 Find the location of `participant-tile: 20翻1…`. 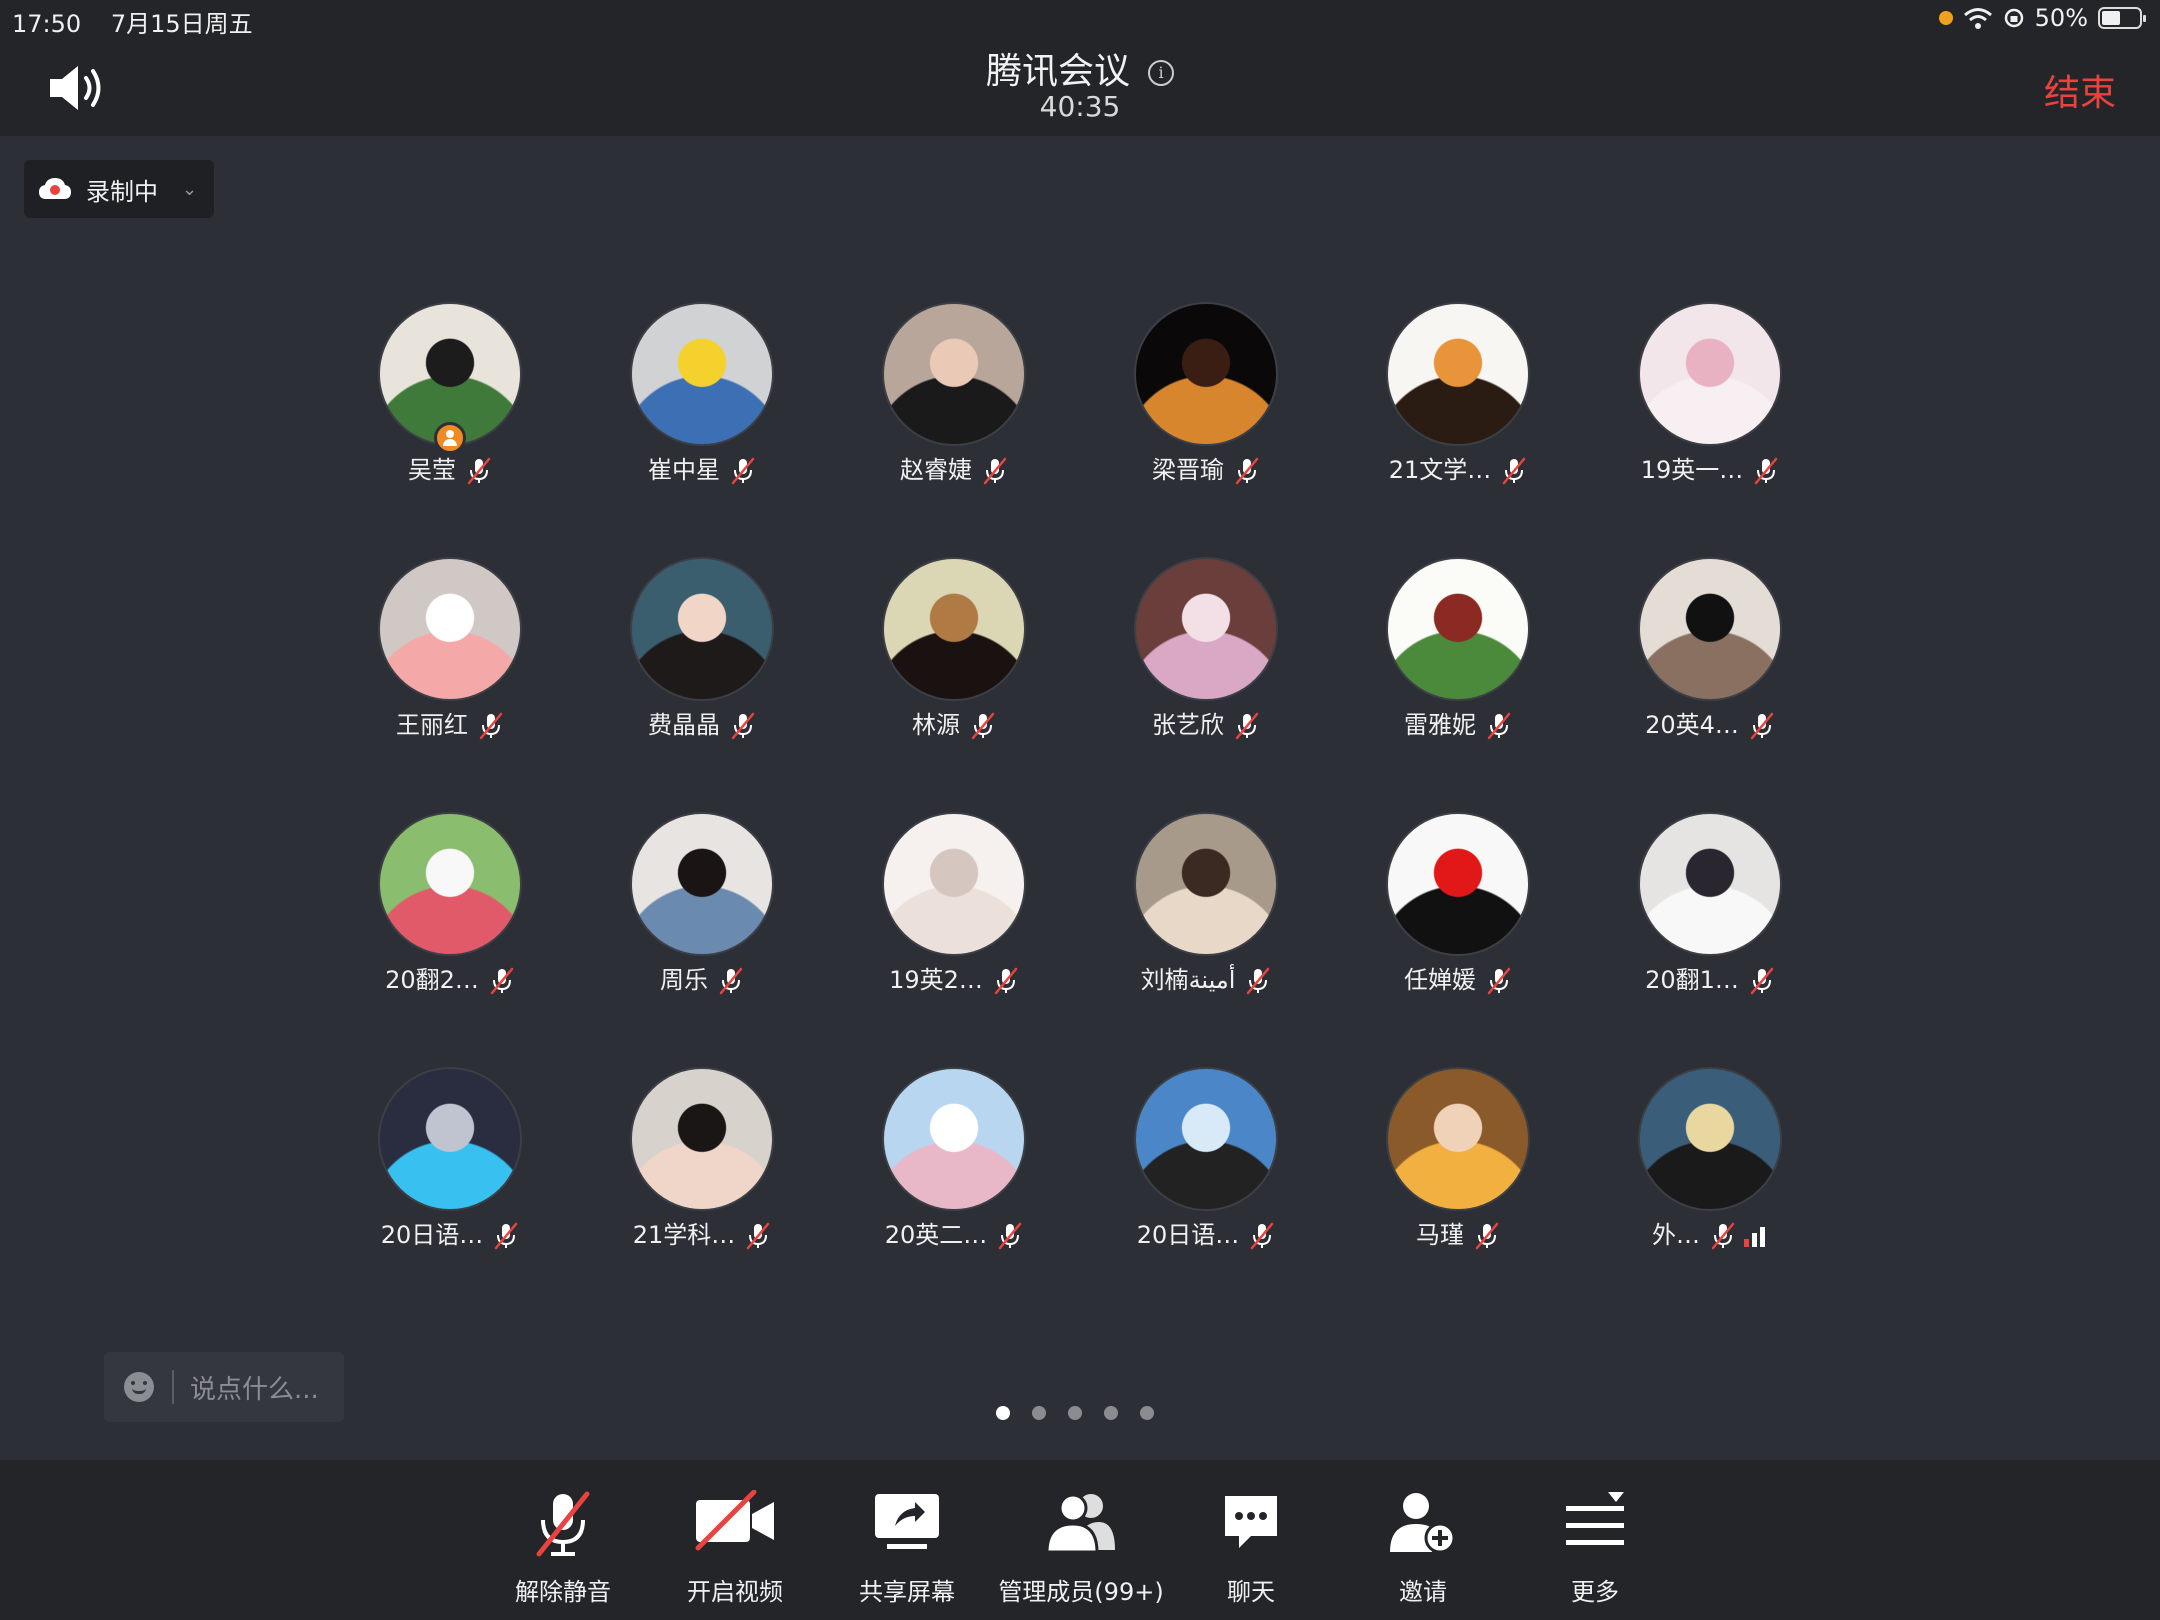

participant-tile: 20翻1… is located at coordinates (1710, 912).